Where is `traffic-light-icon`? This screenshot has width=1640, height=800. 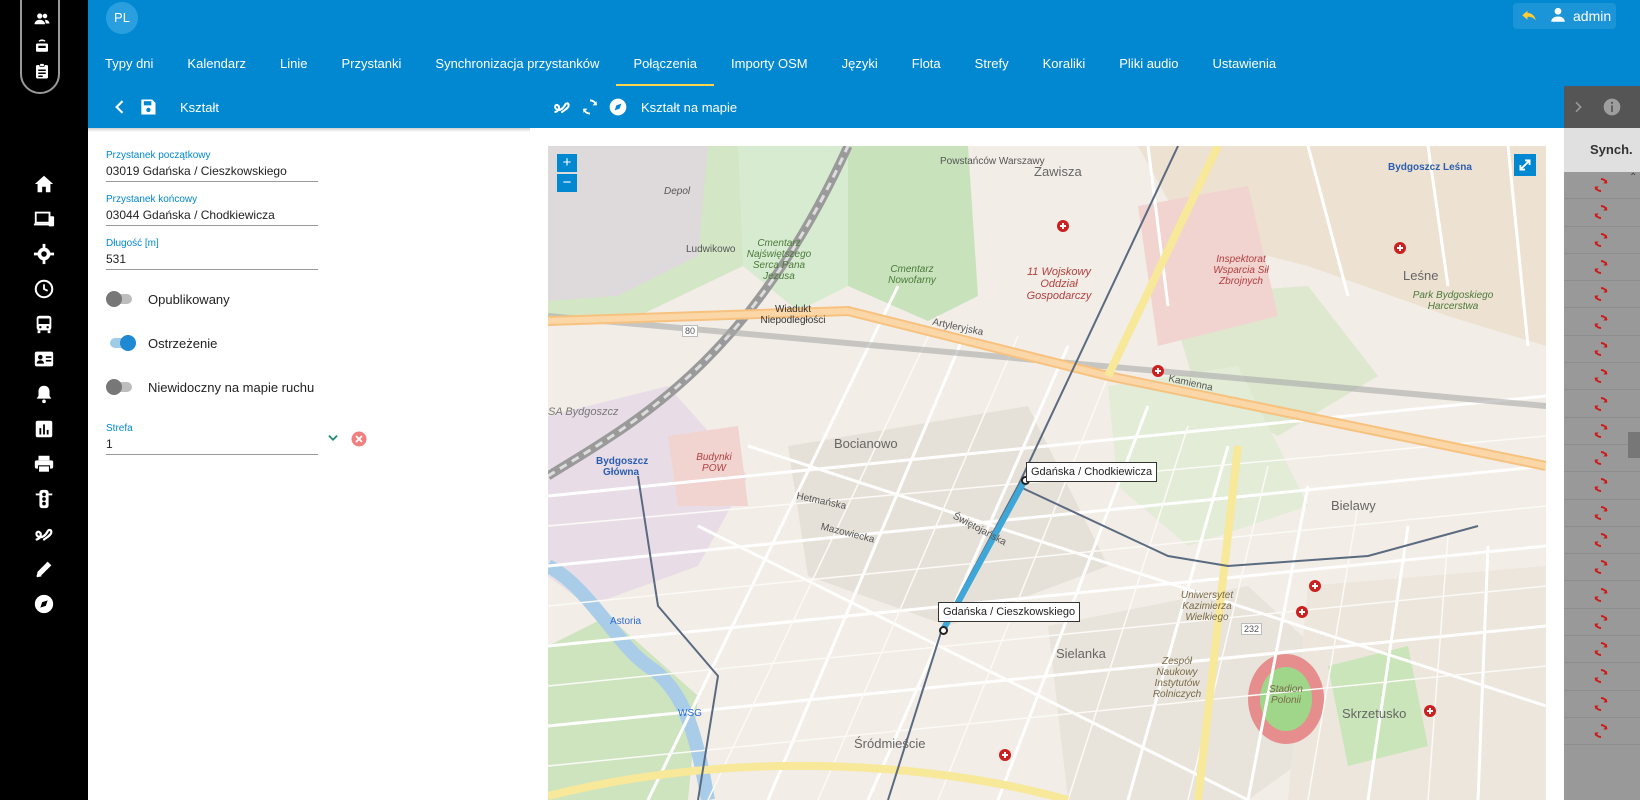 traffic-light-icon is located at coordinates (44, 499).